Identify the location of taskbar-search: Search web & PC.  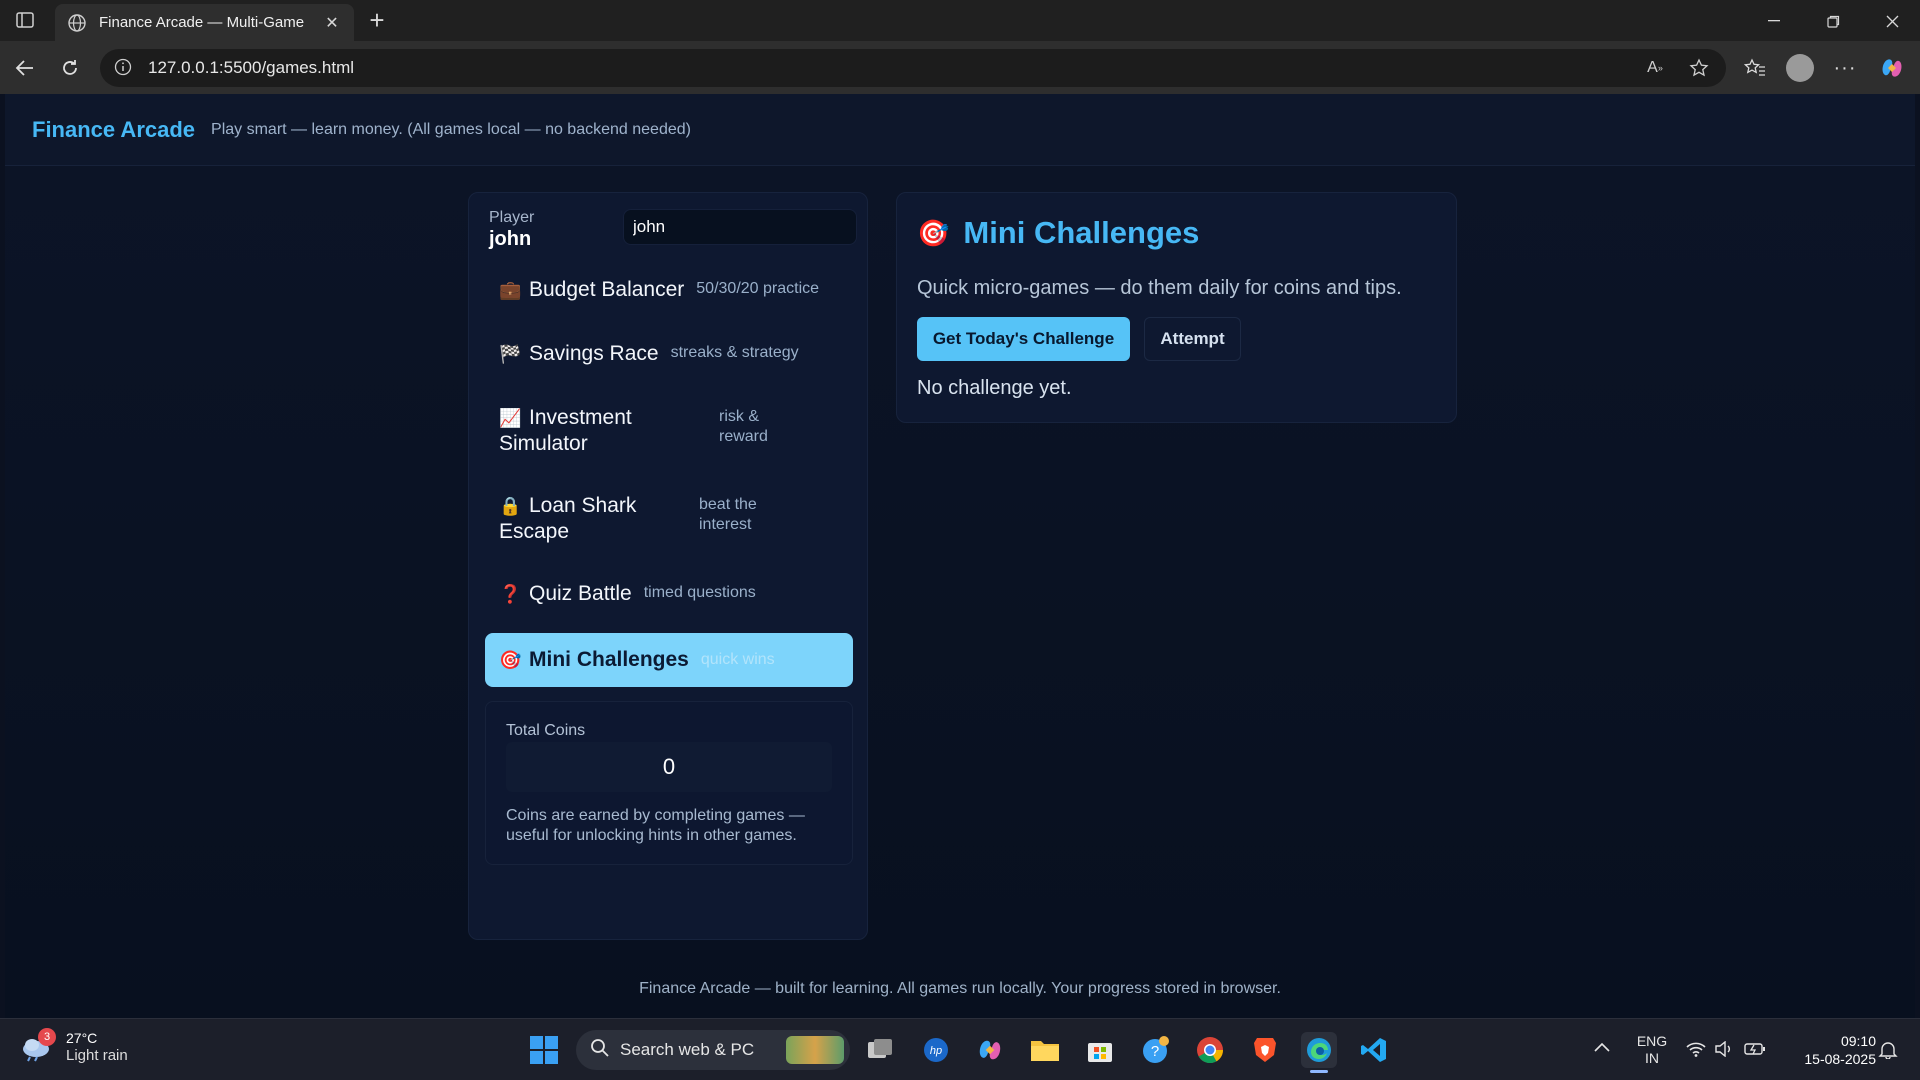
(713, 1050).